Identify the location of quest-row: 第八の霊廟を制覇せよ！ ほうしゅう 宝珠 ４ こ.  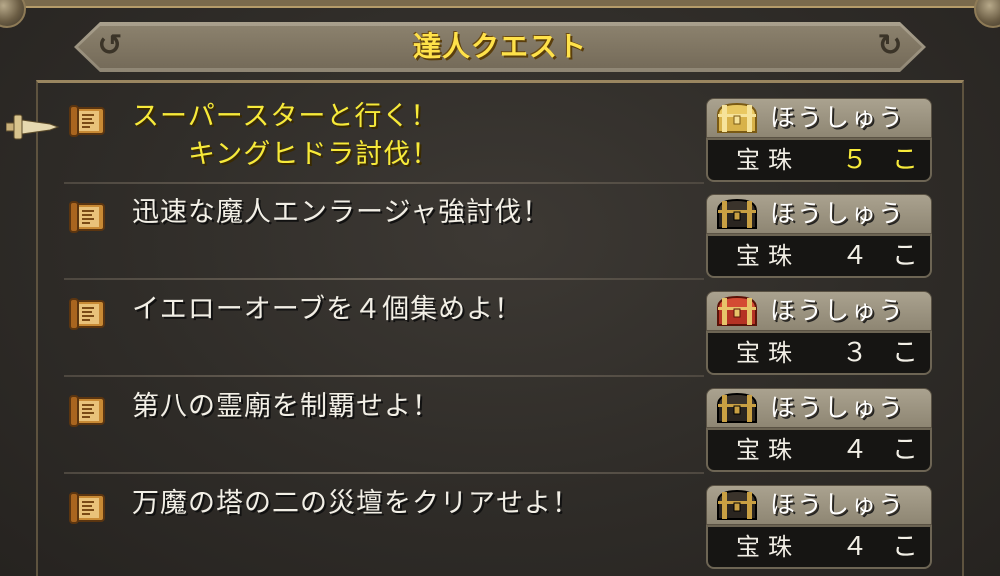
(499, 430).